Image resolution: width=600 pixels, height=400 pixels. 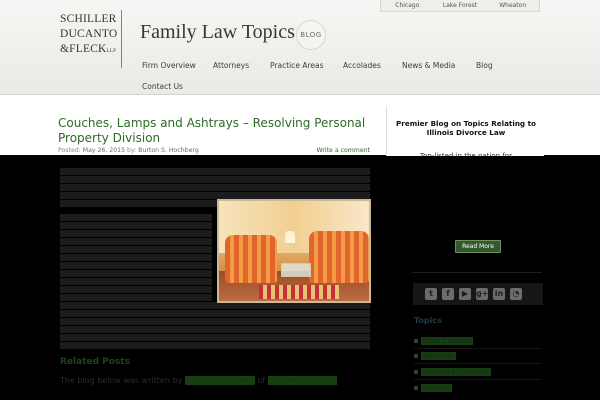 I want to click on post-date: May 26, 2015, so click(x=104, y=150).